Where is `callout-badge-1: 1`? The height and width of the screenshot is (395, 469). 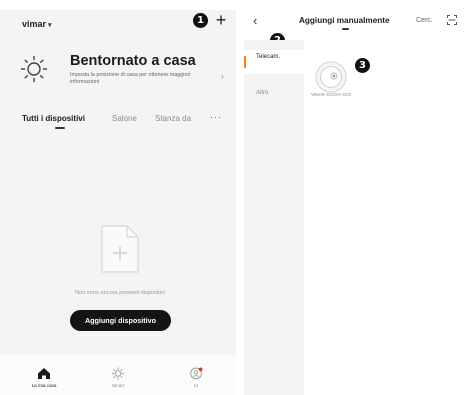
callout-badge-1: 1 is located at coordinates (200, 20).